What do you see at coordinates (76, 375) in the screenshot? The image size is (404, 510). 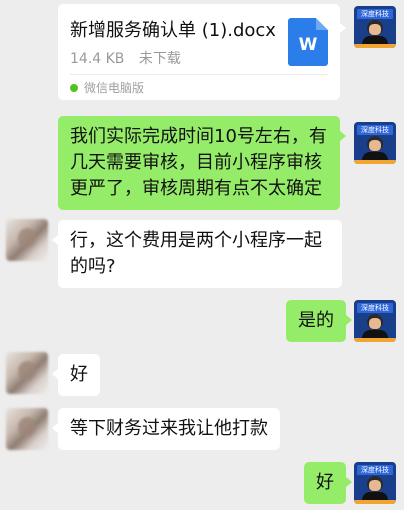 I see `message-bubble-other: 好` at bounding box center [76, 375].